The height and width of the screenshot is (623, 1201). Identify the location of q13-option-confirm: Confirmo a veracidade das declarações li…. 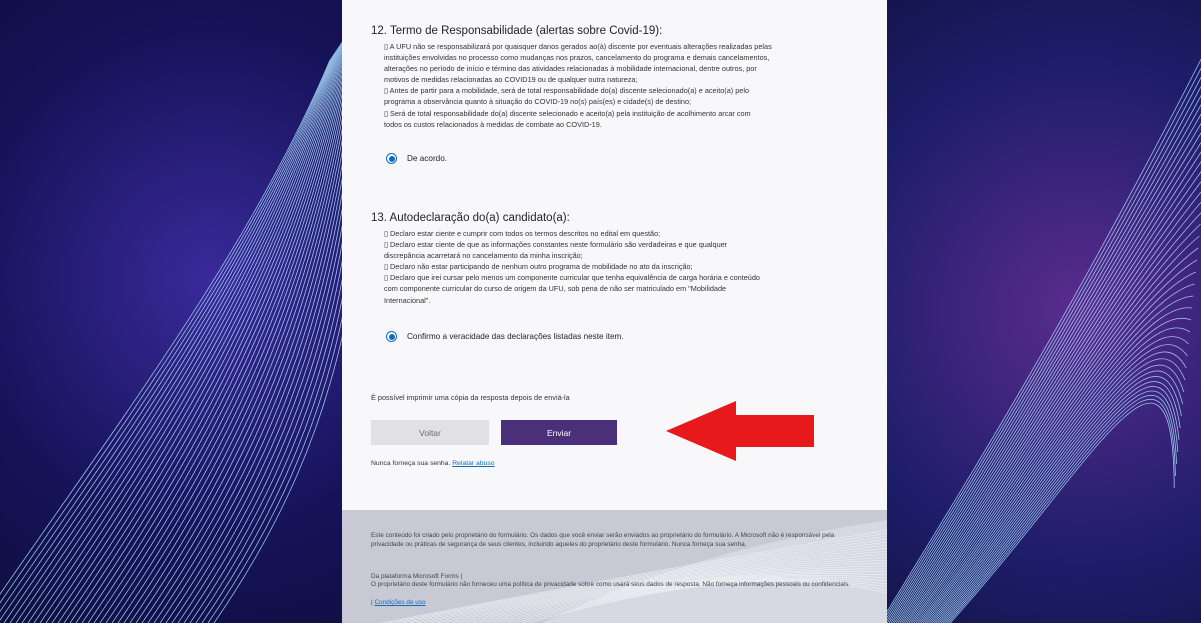
(505, 336).